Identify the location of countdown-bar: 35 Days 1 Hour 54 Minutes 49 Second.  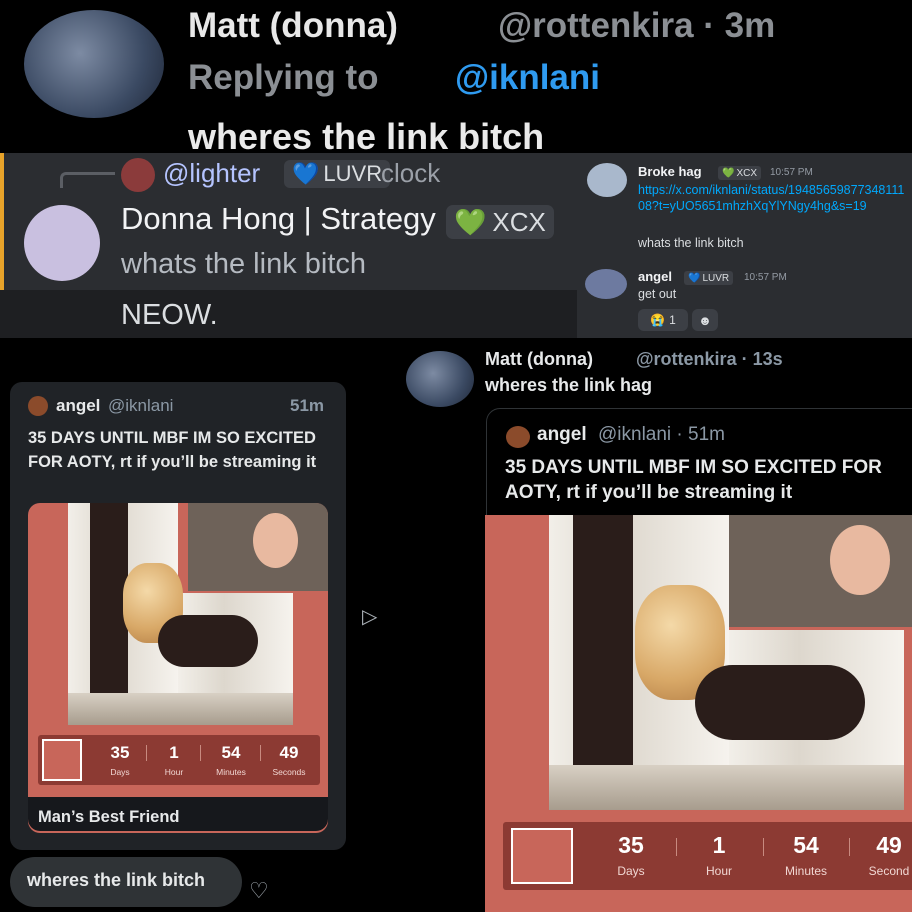
(707, 856).